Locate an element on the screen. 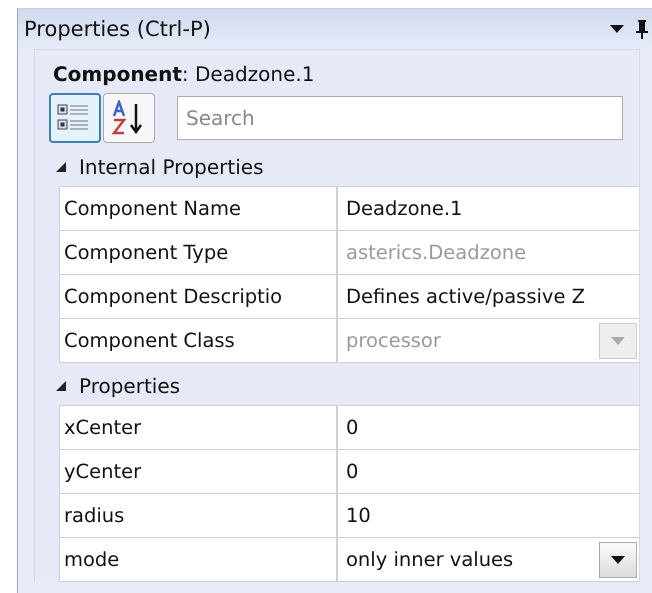 The image size is (652, 593). sort-button is located at coordinates (129, 118).